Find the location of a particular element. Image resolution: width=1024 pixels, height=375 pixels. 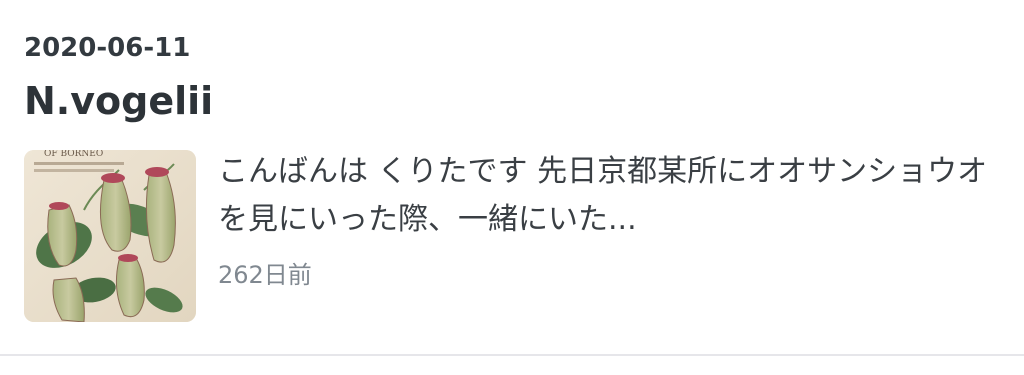

entry-thumbnail: OF BORNEO is located at coordinates (110, 236).